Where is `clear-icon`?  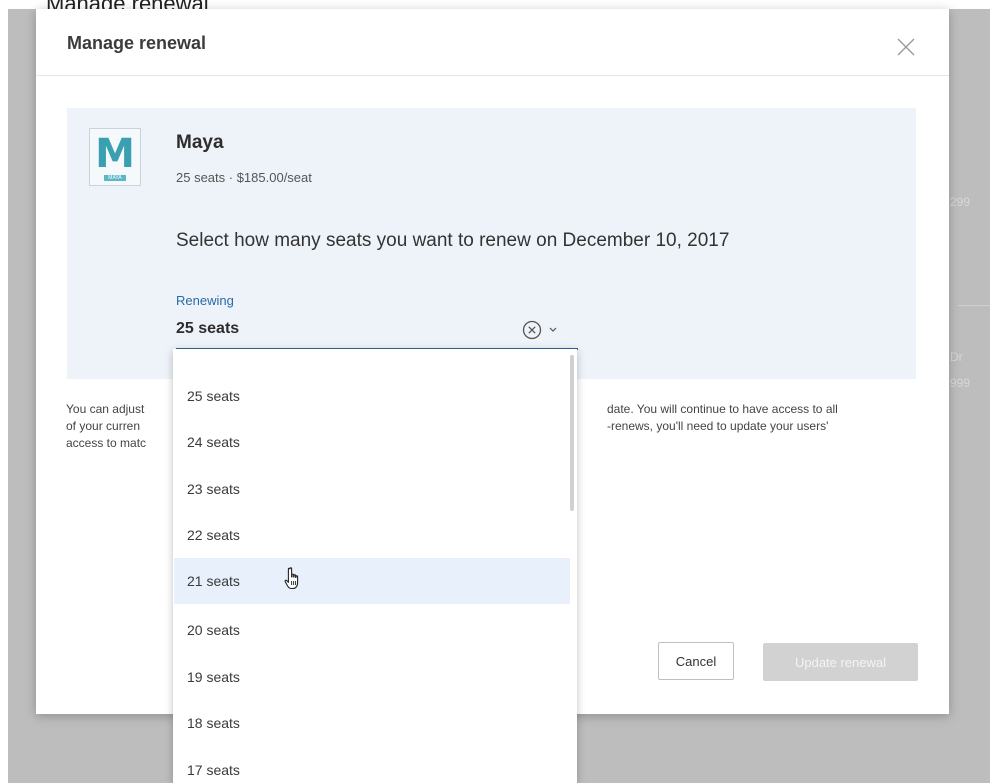
clear-icon is located at coordinates (532, 330).